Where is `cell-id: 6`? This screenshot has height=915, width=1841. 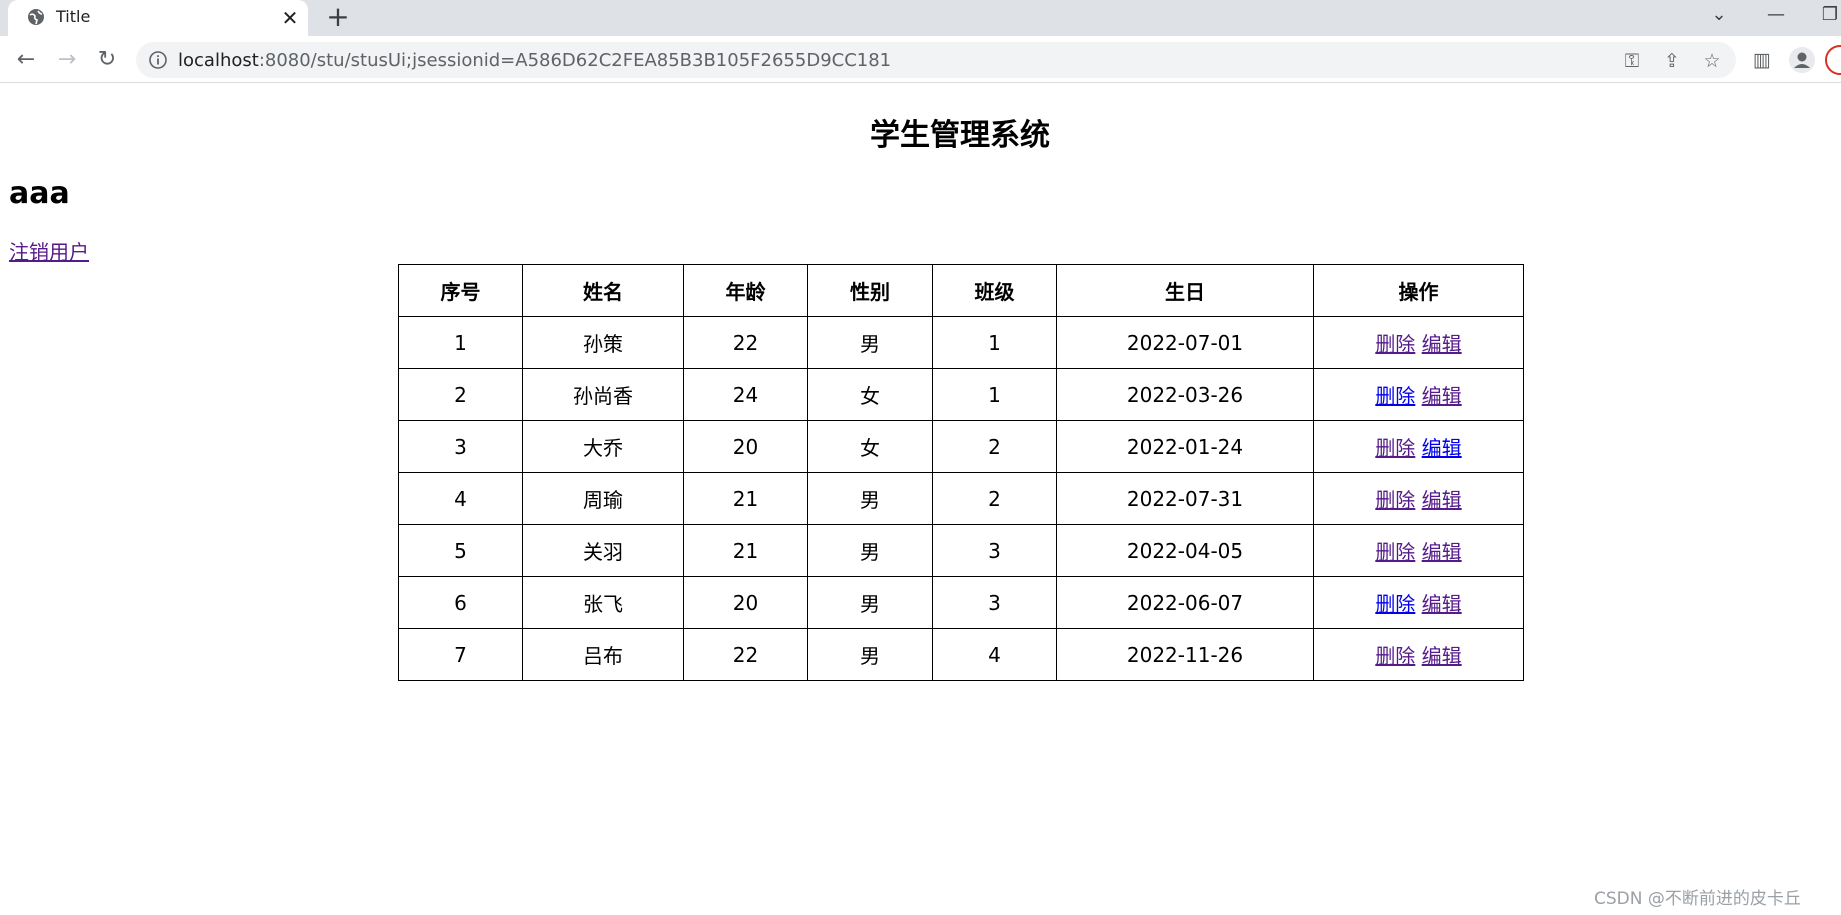 cell-id: 6 is located at coordinates (460, 602).